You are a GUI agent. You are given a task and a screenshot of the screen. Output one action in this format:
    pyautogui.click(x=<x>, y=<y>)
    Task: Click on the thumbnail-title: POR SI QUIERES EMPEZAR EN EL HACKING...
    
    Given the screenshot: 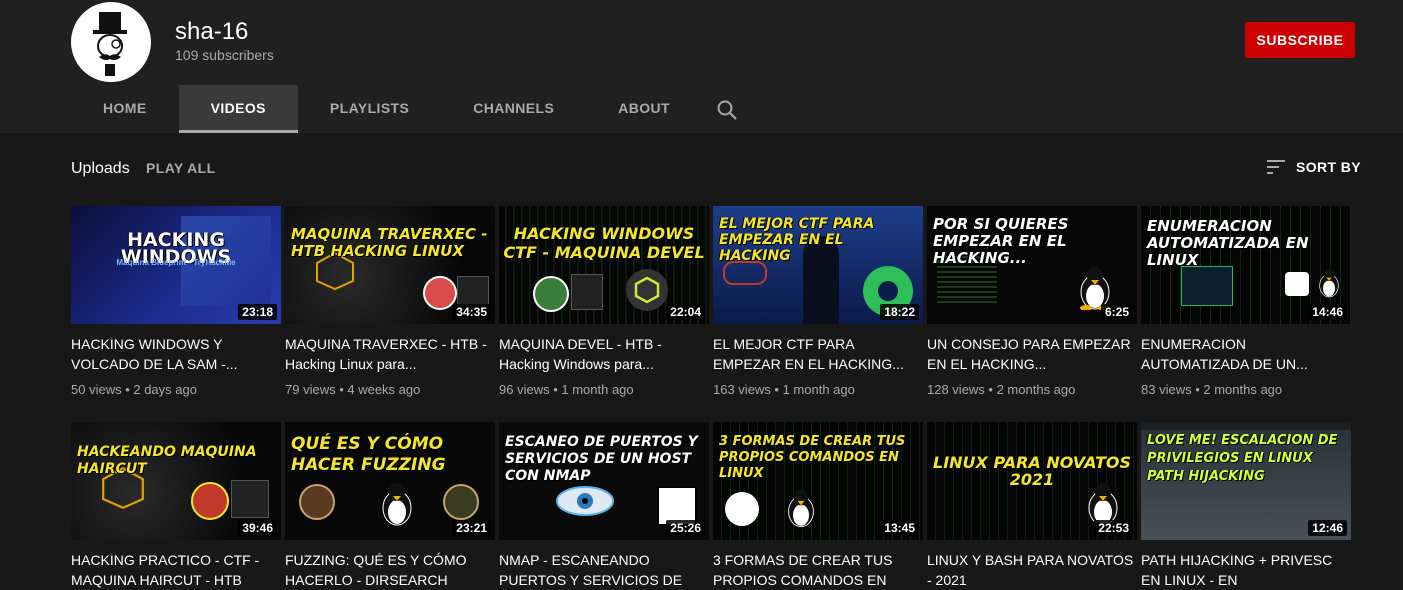 What is the action you would take?
    pyautogui.click(x=1001, y=241)
    